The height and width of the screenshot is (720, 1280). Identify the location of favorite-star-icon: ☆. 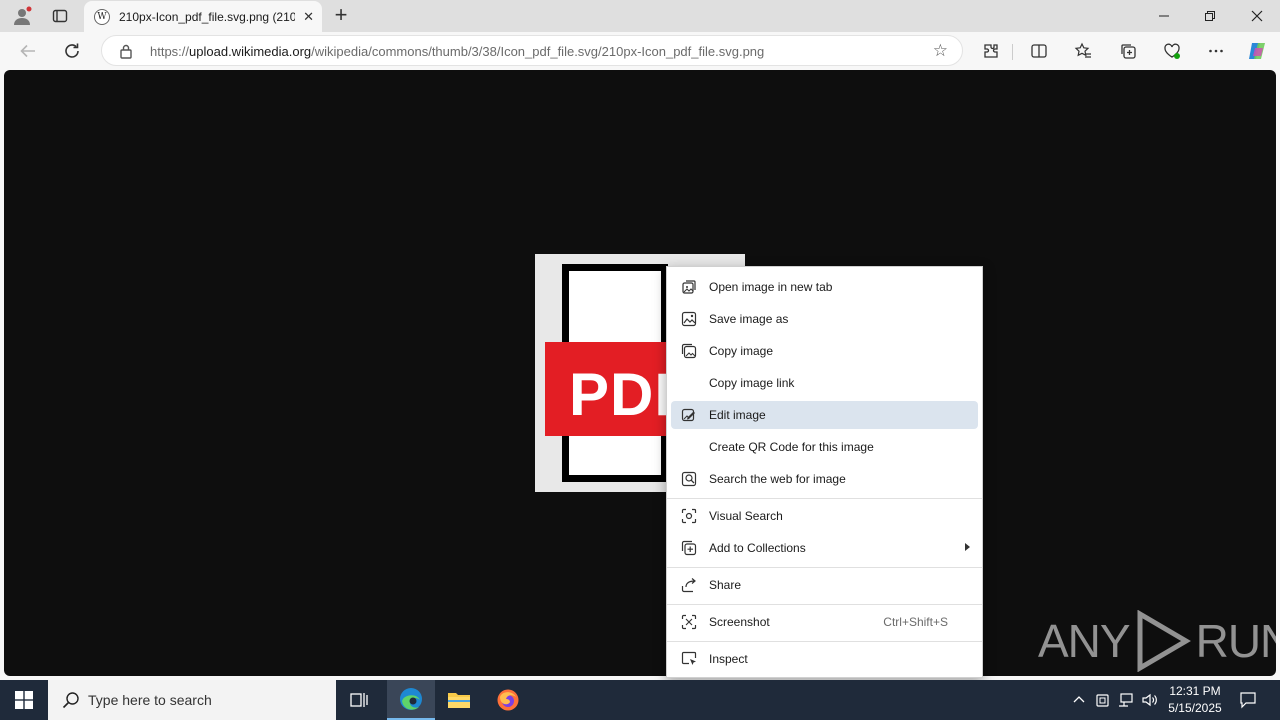
(940, 51).